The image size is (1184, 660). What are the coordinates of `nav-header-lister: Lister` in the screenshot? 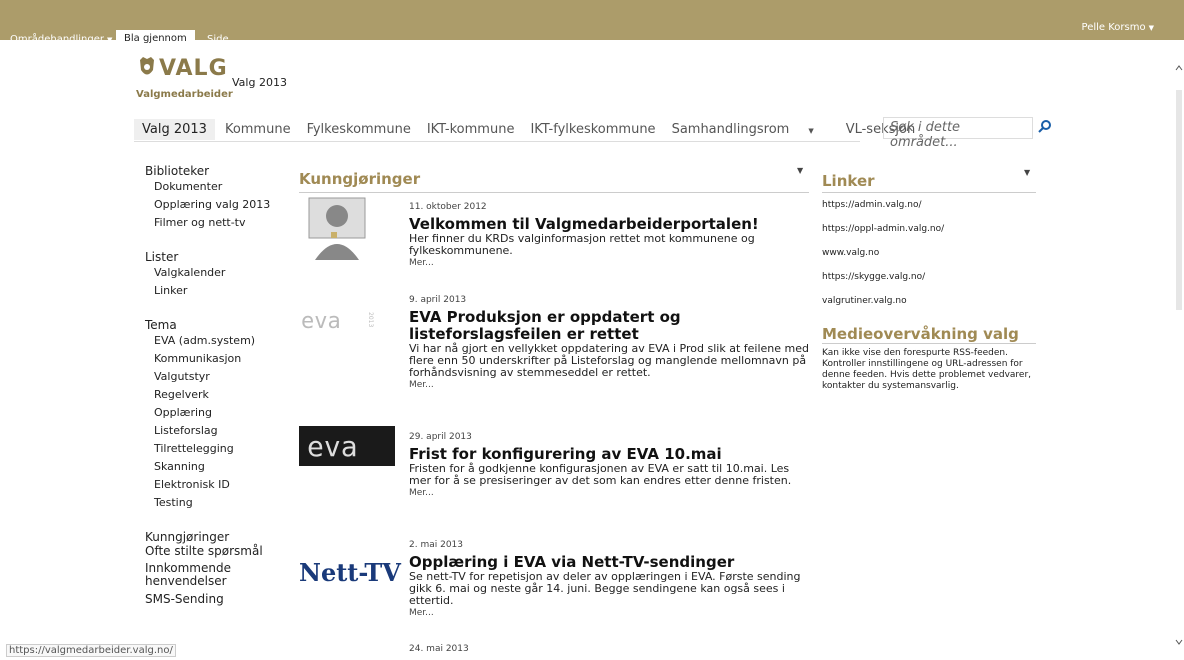 It's located at (215, 257).